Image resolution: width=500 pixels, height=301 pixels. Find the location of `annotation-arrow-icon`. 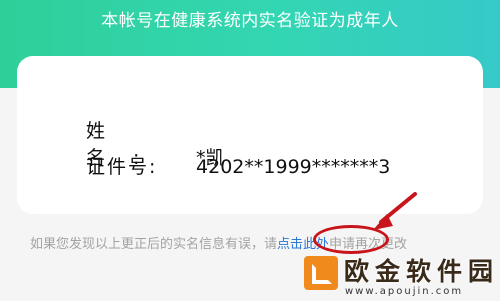

annotation-arrow-icon is located at coordinates (395, 211).